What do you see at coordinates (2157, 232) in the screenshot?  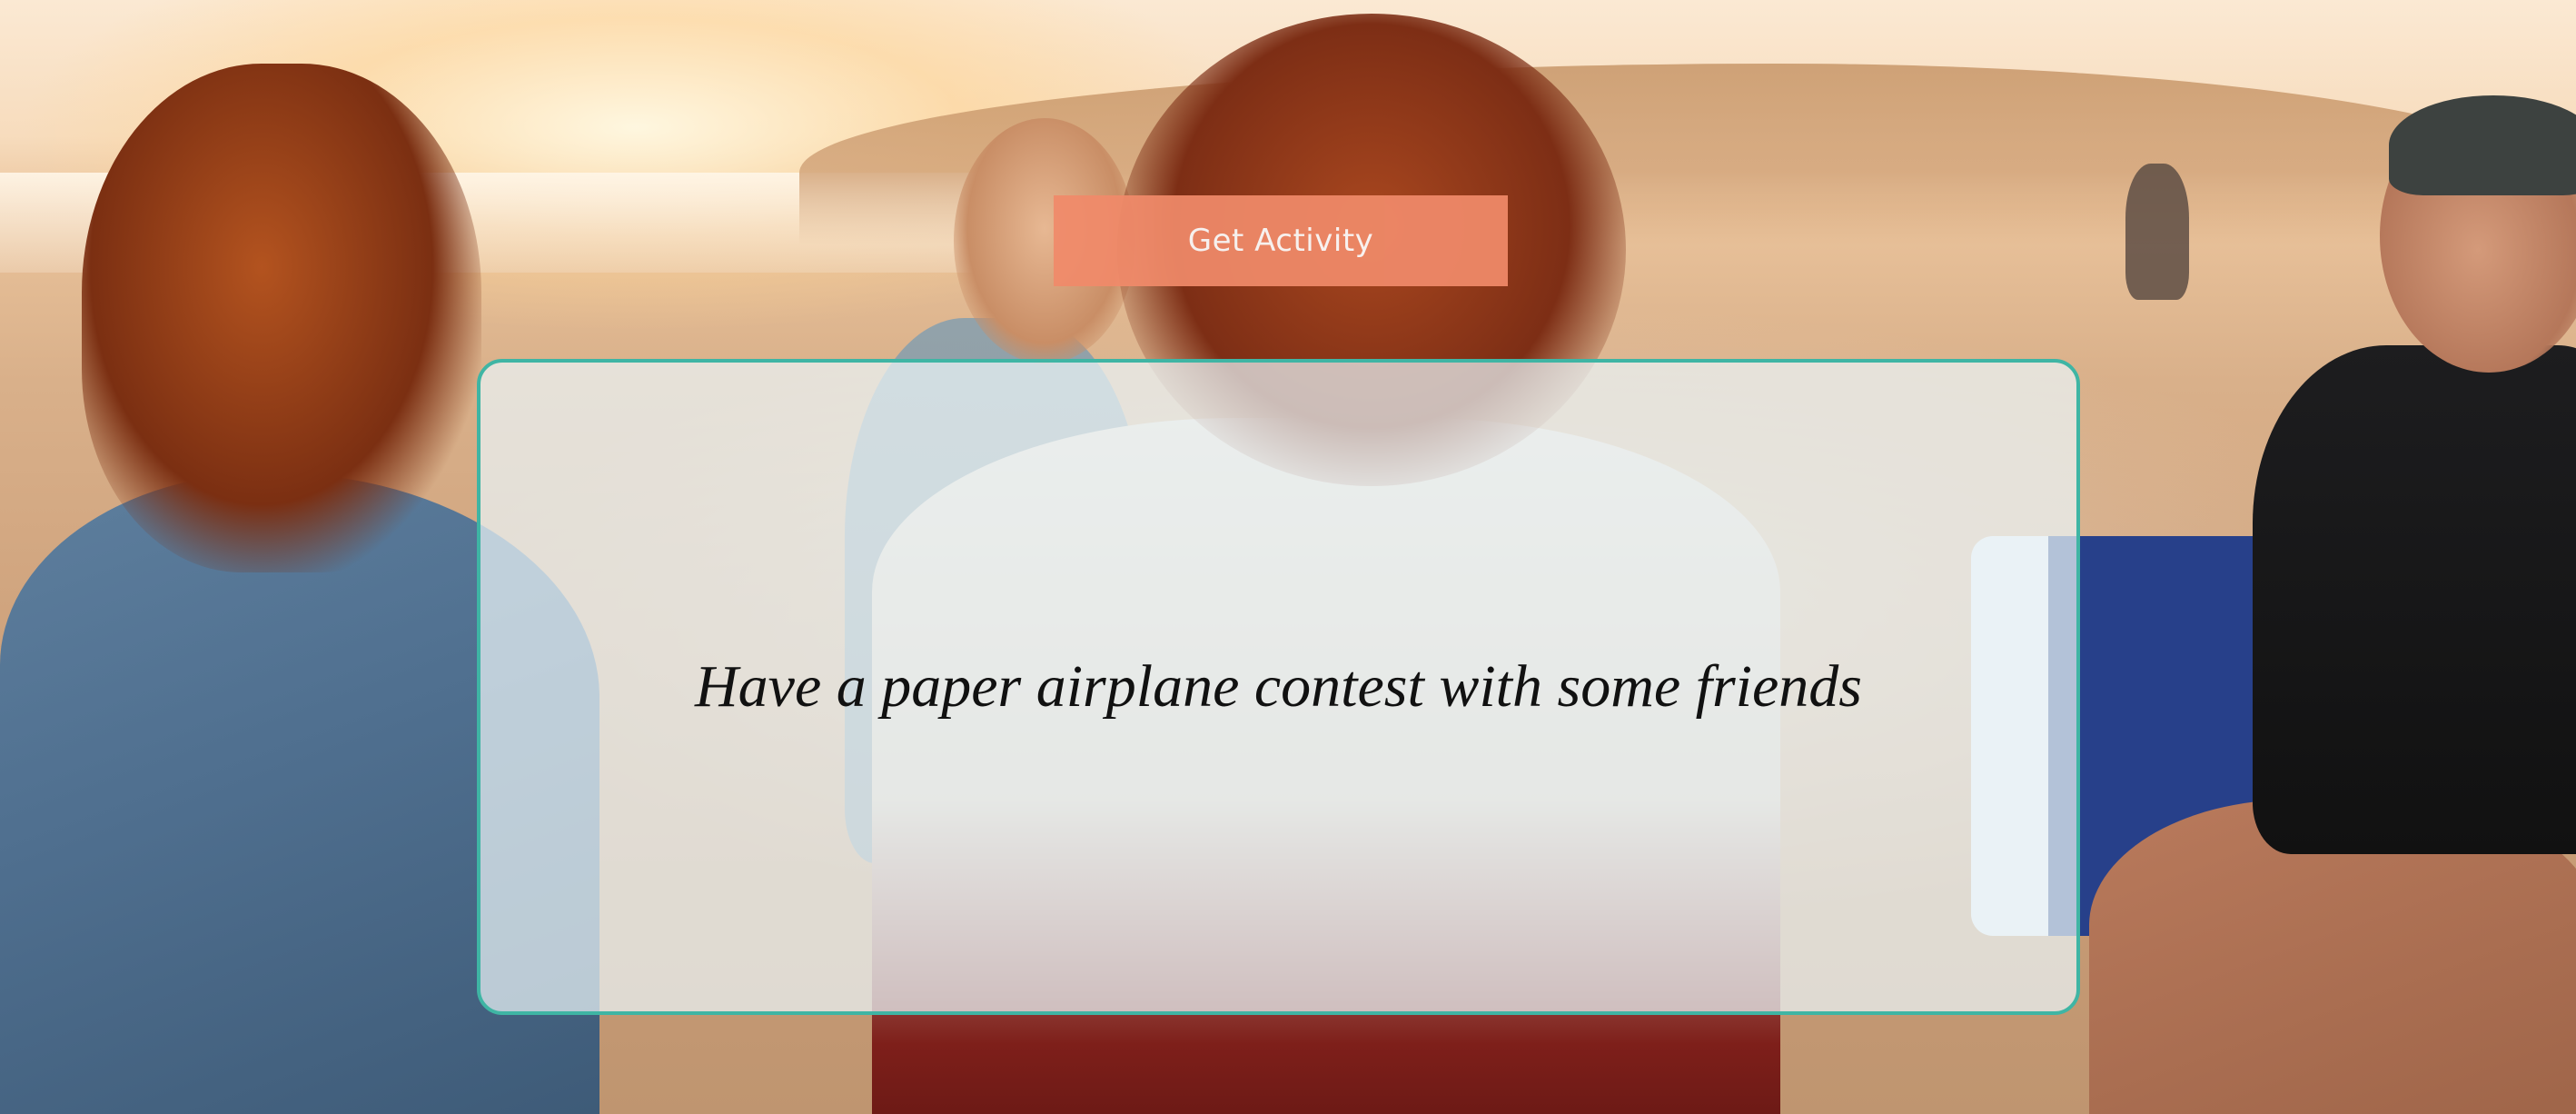 I see `background-far-person` at bounding box center [2157, 232].